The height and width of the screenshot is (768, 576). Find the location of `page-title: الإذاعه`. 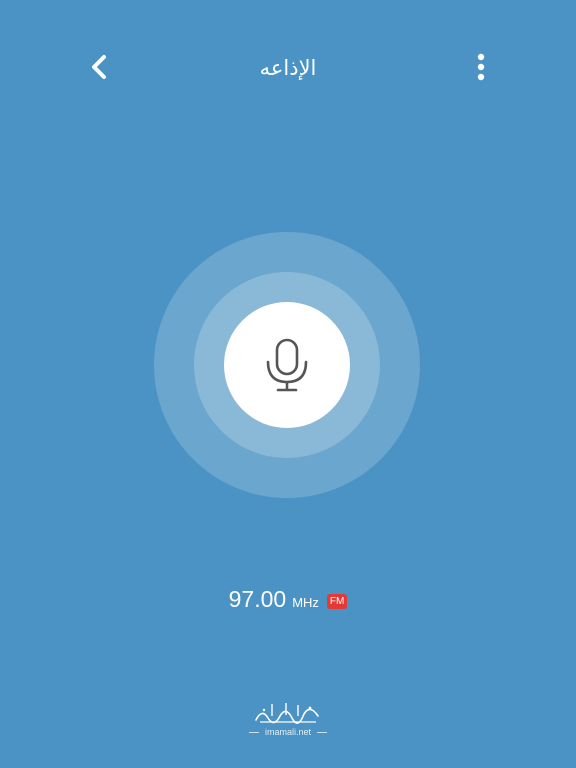

page-title: الإذاعه is located at coordinates (288, 68).